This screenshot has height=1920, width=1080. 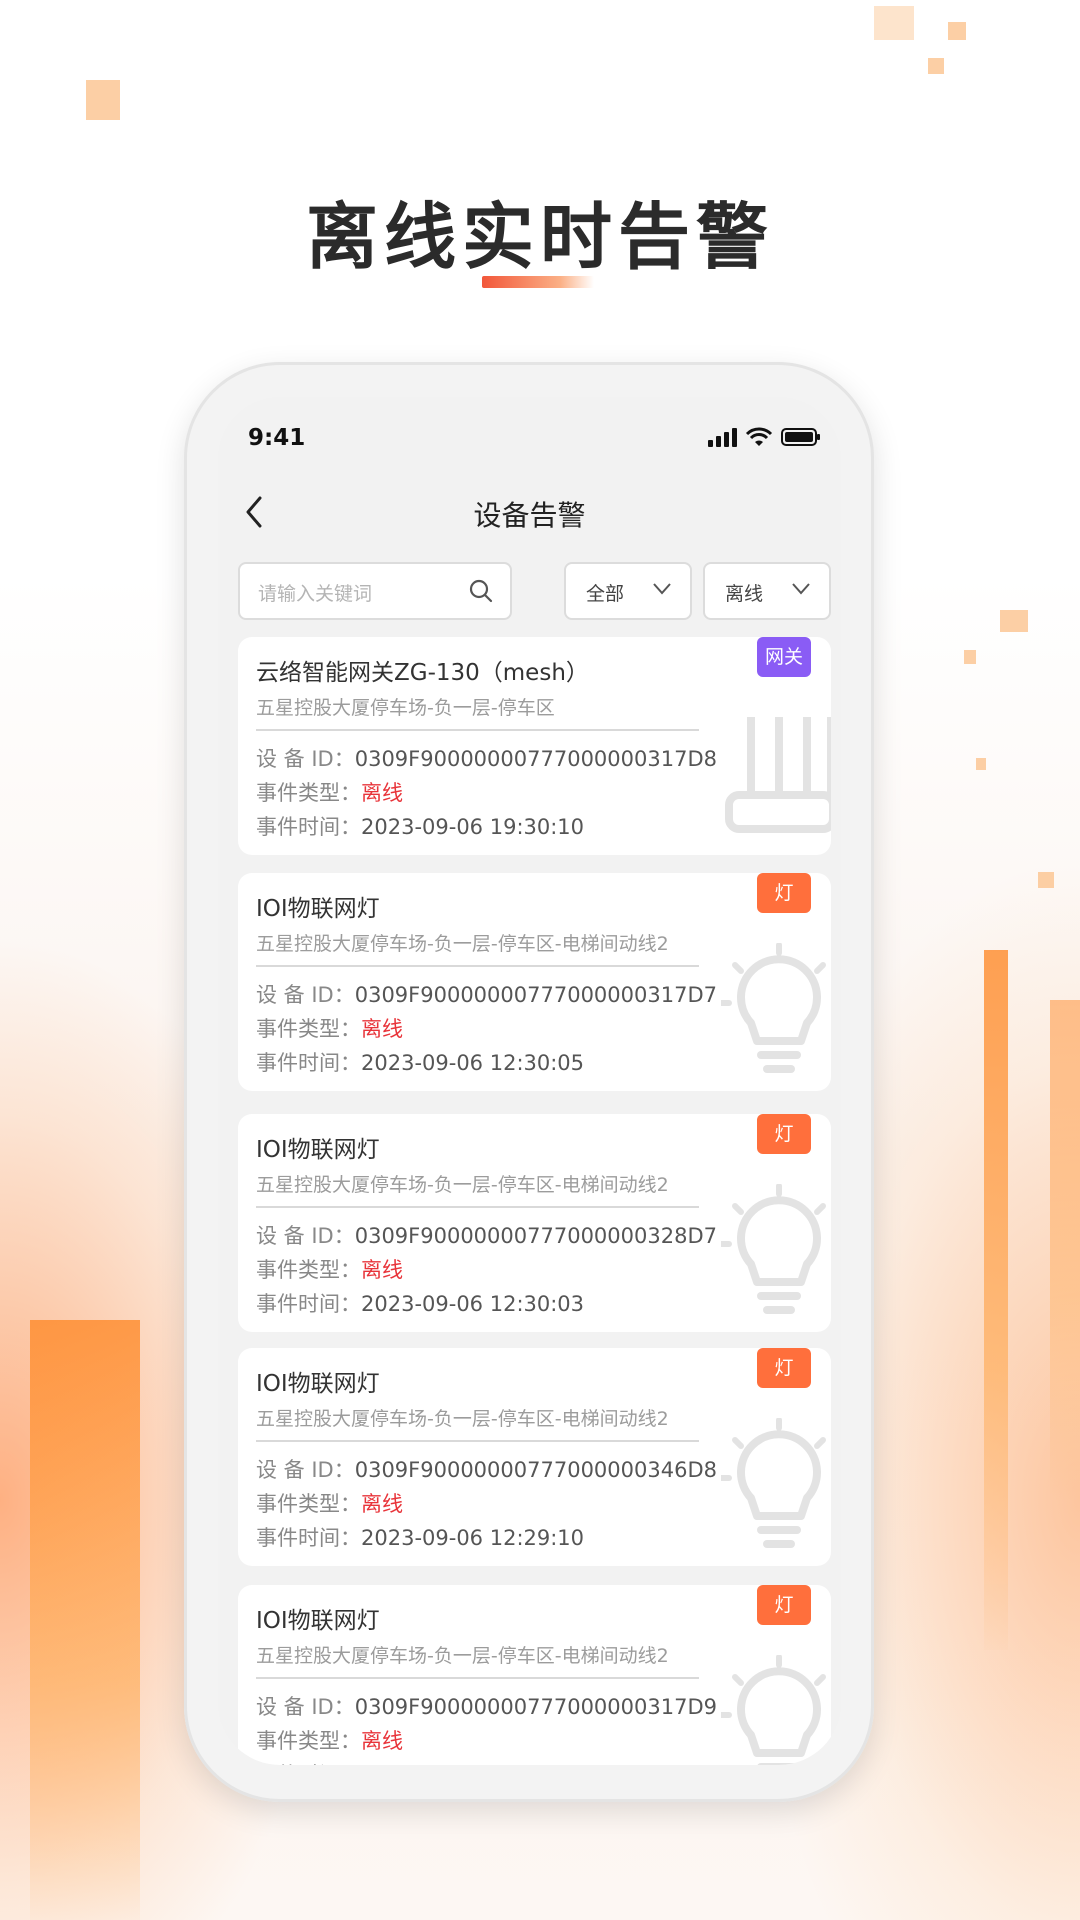 I want to click on device-id-row: 设 备 ID：0309F90000000777000000328D7, so click(x=486, y=1235).